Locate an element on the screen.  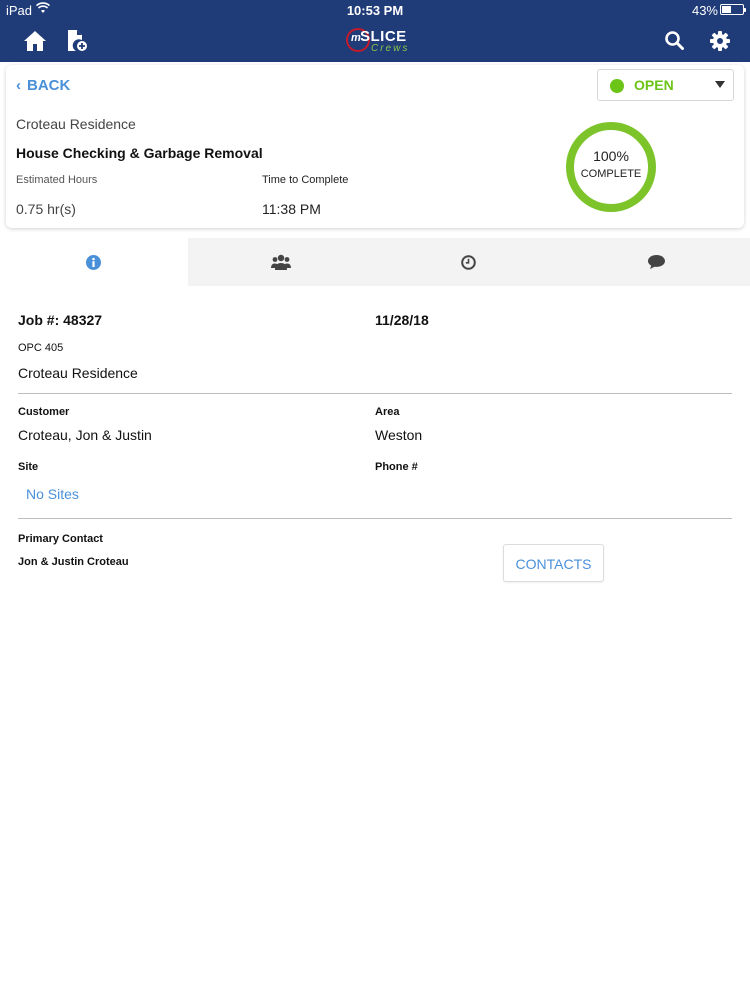
tab-crew is located at coordinates (282, 262).